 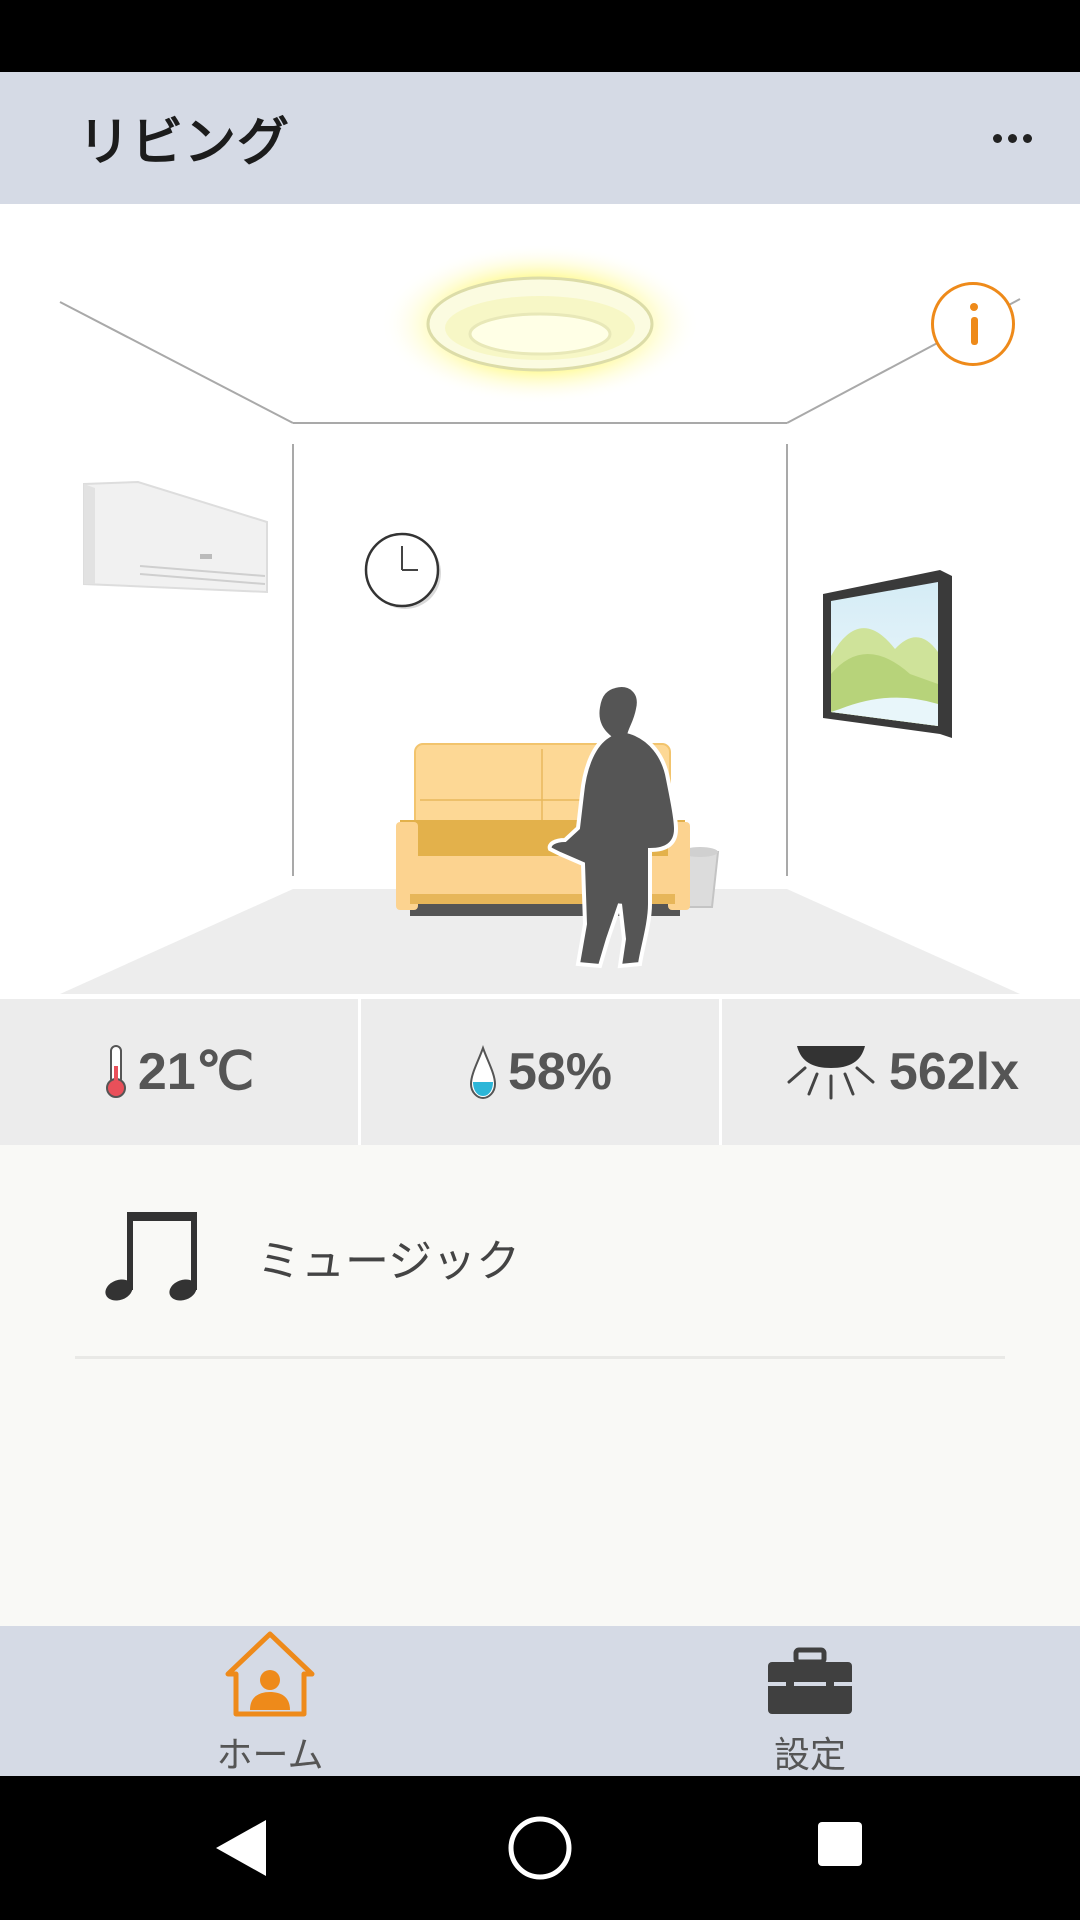 What do you see at coordinates (175, 537) in the screenshot?
I see `air-conditioner` at bounding box center [175, 537].